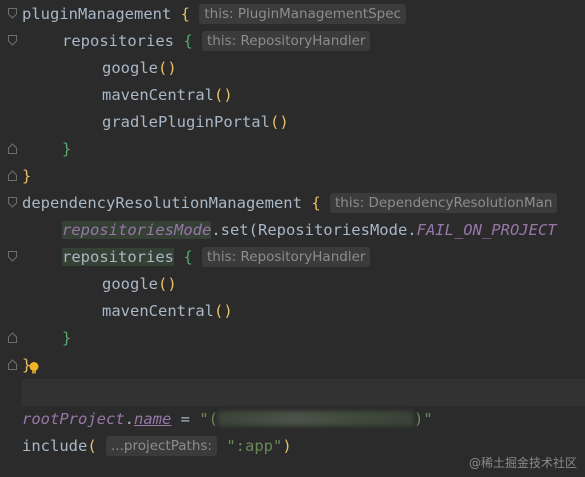  Describe the element at coordinates (234, 230) in the screenshot. I see `method-call: .set(` at that location.